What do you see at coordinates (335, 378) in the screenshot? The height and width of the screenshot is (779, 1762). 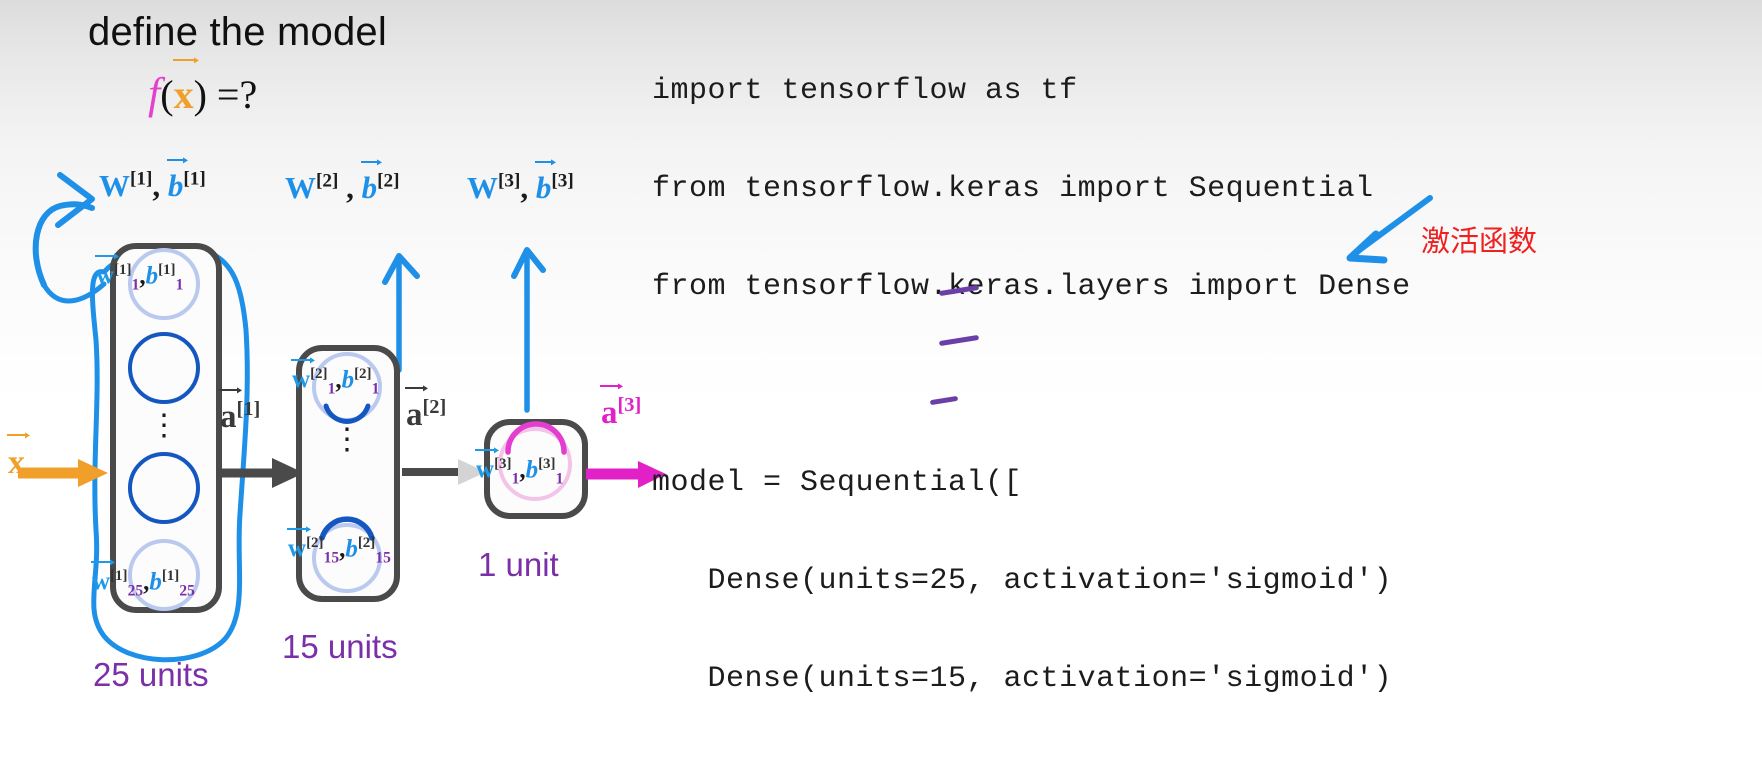 I see `layer-2-top-weight-note: w[2]1,b[2]1` at bounding box center [335, 378].